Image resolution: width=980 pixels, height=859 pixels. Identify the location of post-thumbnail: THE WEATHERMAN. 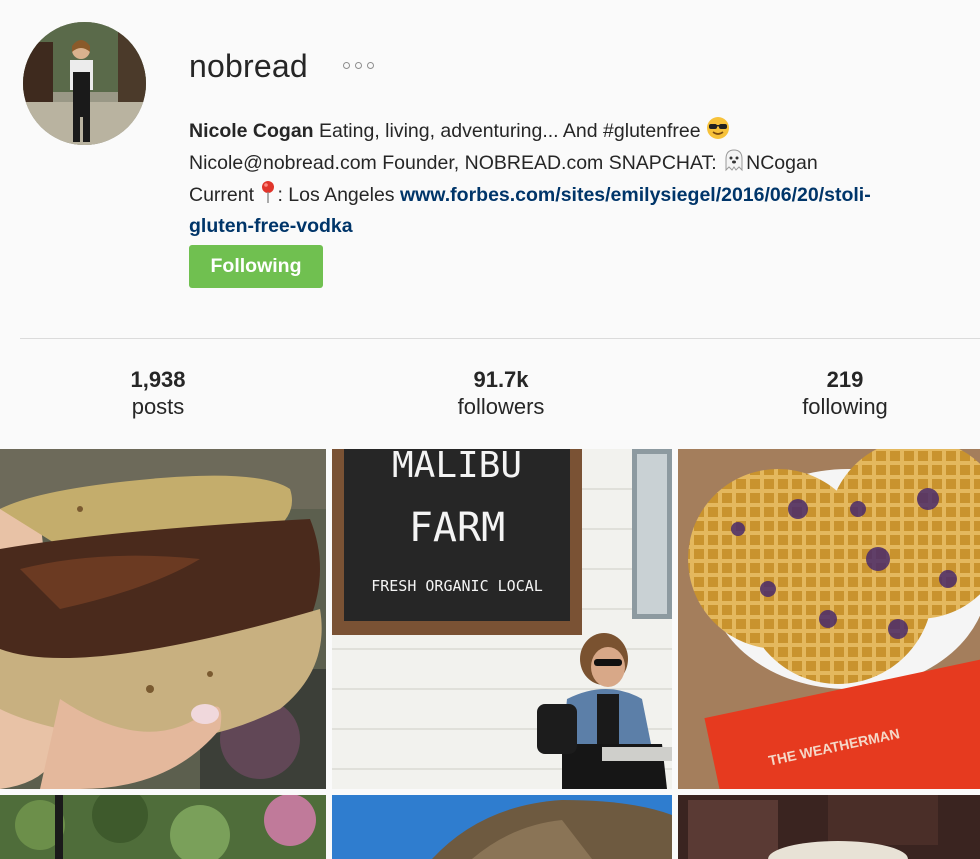
(829, 619).